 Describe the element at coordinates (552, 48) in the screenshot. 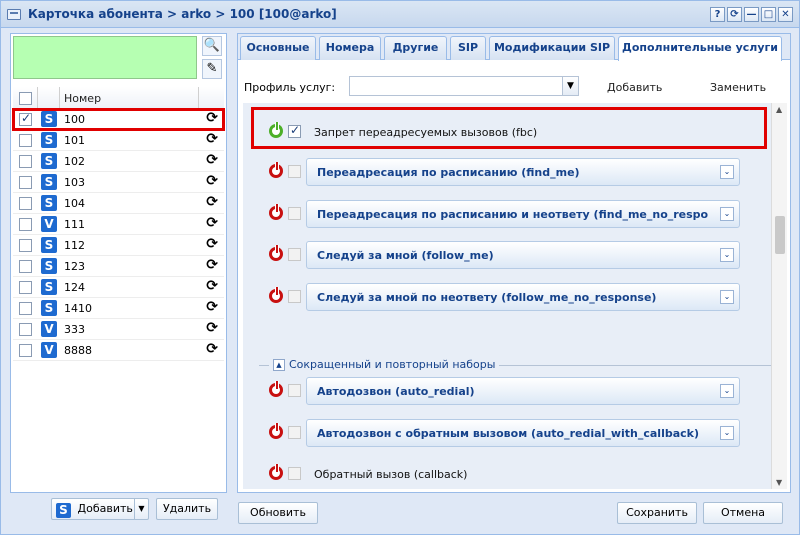

I see `tab-sip-modifications: Модификации SIP` at that location.